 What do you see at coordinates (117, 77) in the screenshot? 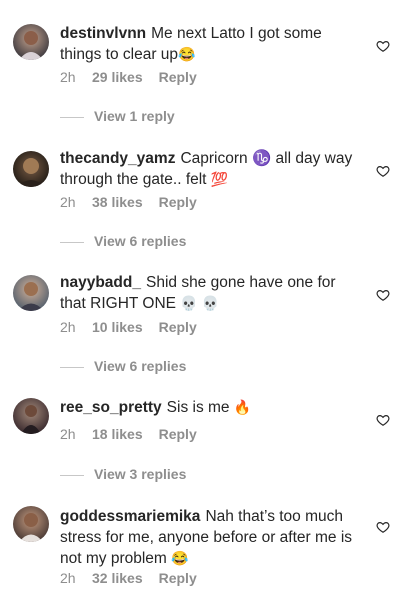
I see `comment-likes: 29 likes` at bounding box center [117, 77].